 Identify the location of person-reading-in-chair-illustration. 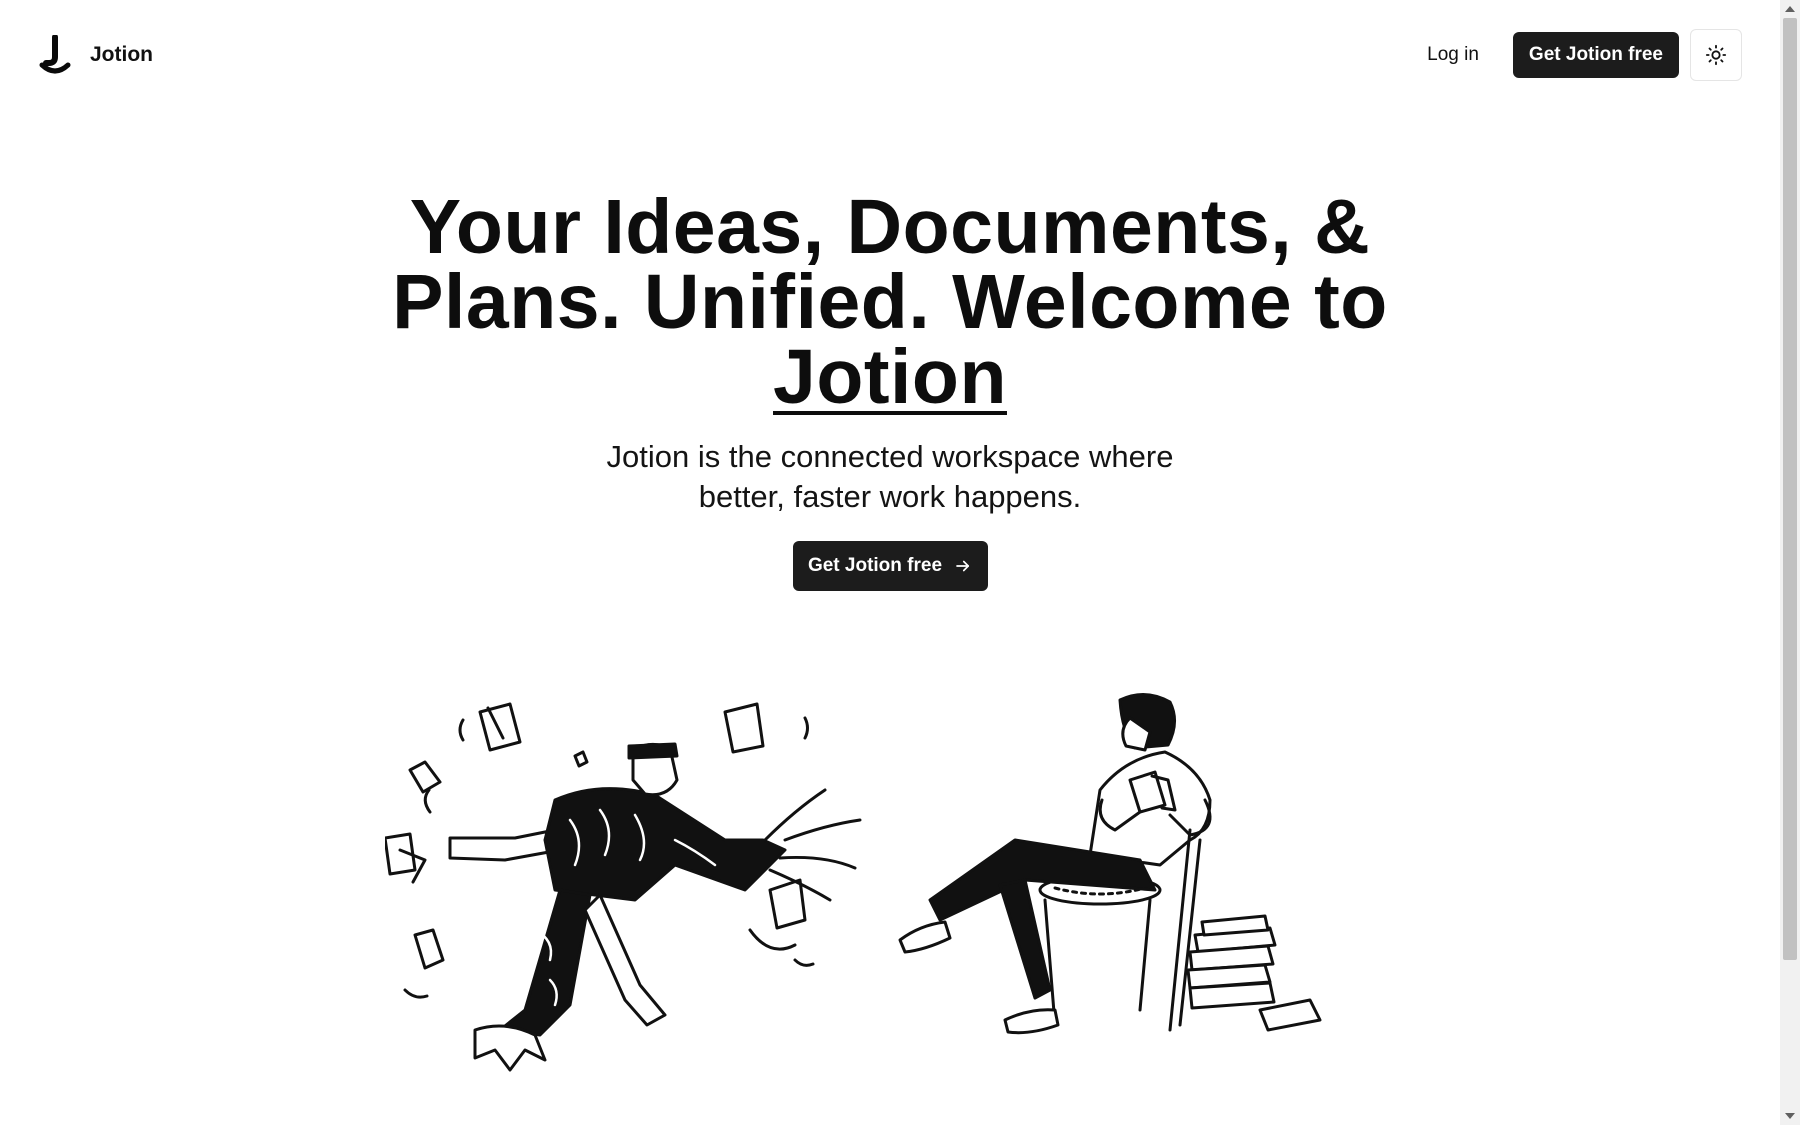
(1110, 864).